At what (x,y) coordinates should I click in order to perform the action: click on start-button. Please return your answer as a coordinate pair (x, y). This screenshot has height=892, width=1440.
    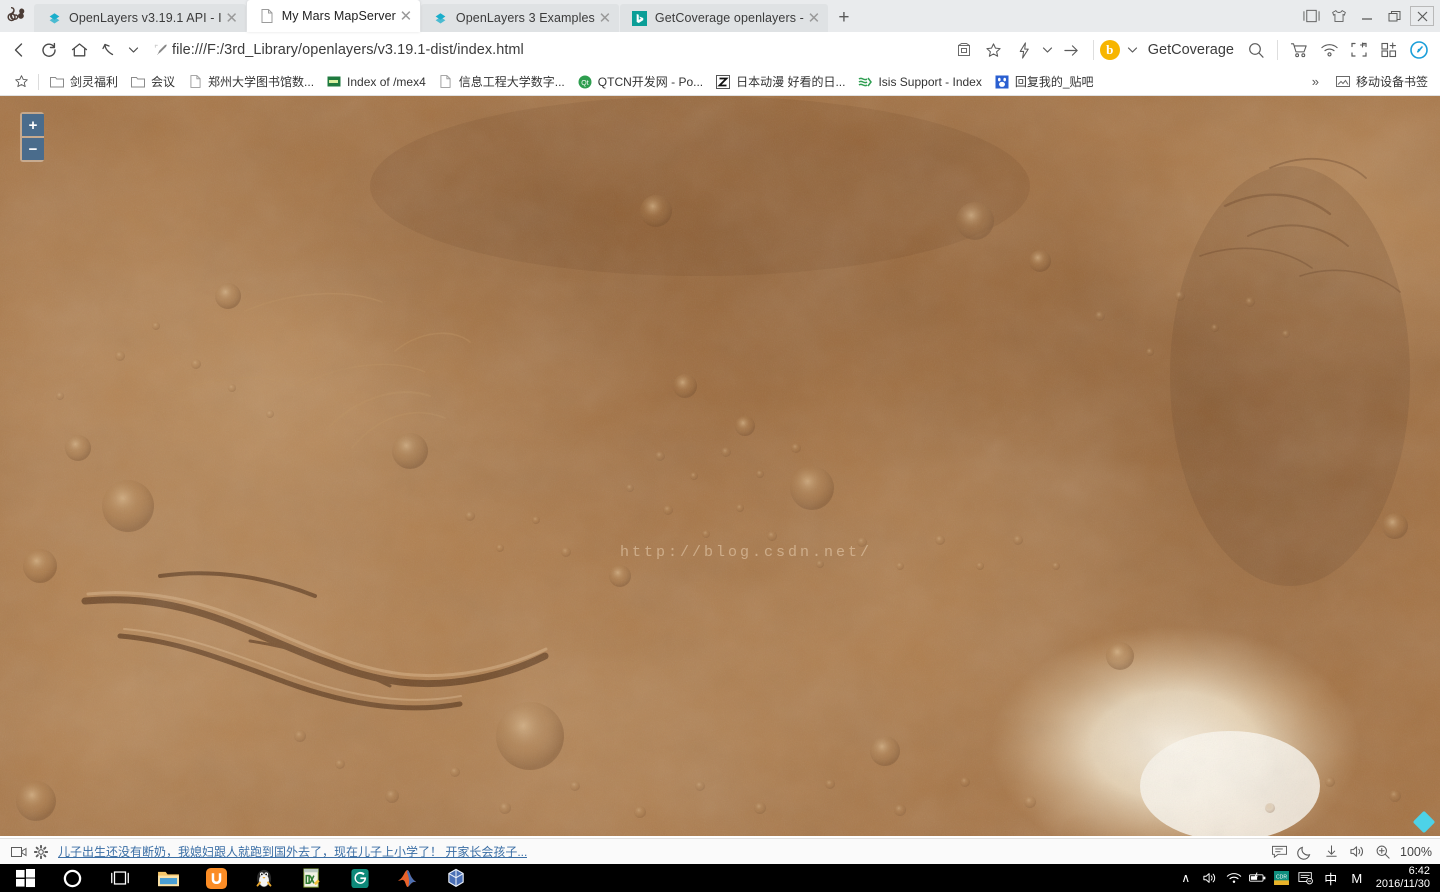
    Looking at the image, I should click on (25, 878).